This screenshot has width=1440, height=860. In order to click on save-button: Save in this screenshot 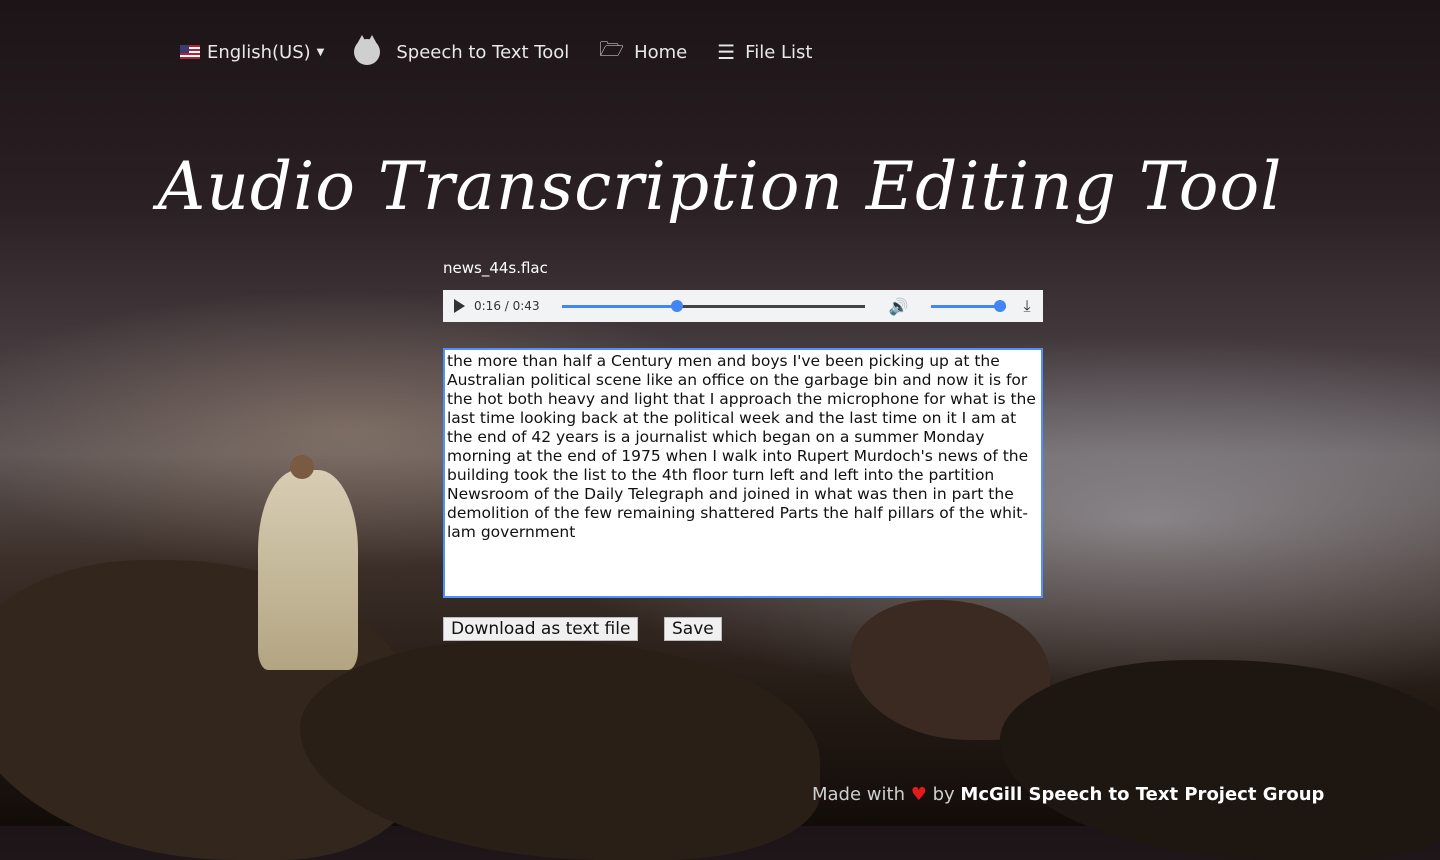, I will do `click(693, 629)`.